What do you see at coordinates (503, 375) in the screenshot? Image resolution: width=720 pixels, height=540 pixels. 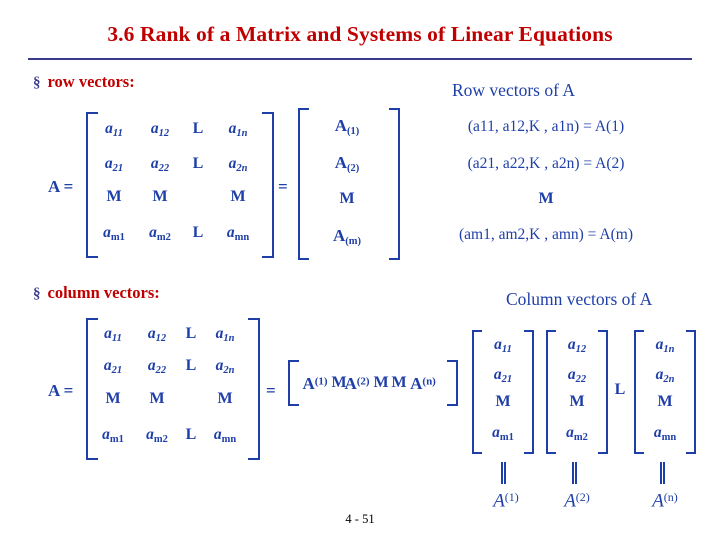 I see `col-block-0-cell-1: a21` at bounding box center [503, 375].